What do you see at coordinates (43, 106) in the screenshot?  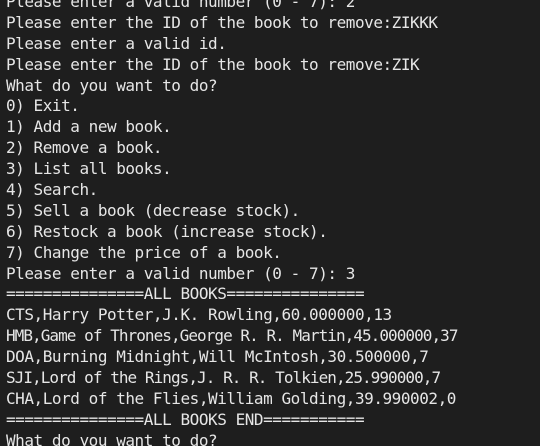 I see `menu-option: 0) Exit.` at bounding box center [43, 106].